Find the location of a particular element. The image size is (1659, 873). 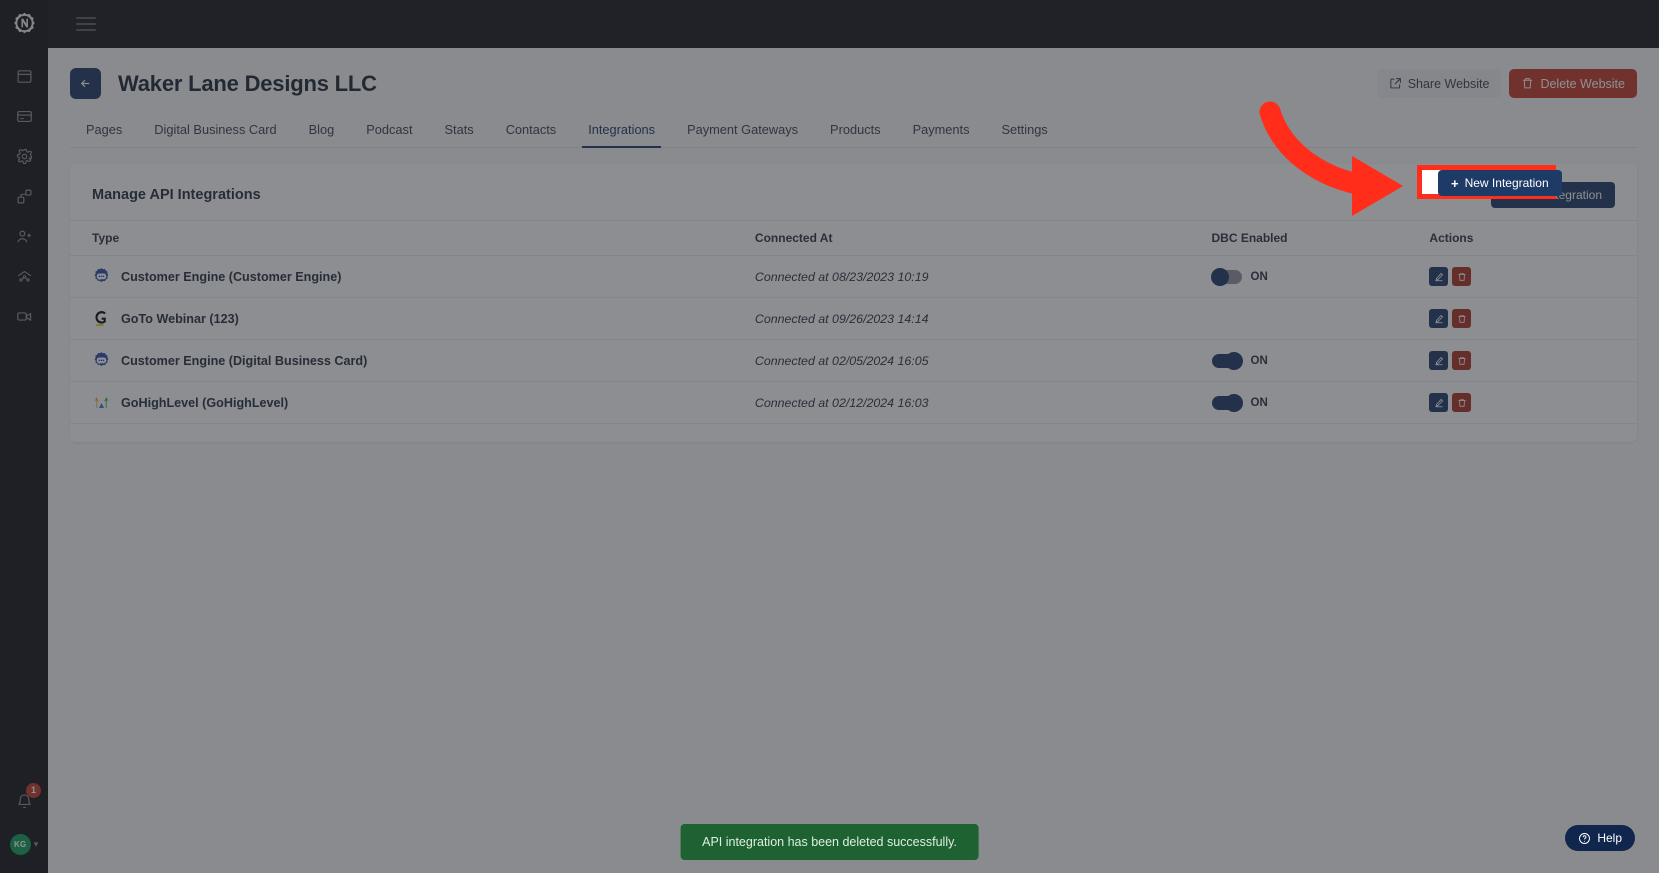

tab-contacts: Contacts is located at coordinates (531, 134).